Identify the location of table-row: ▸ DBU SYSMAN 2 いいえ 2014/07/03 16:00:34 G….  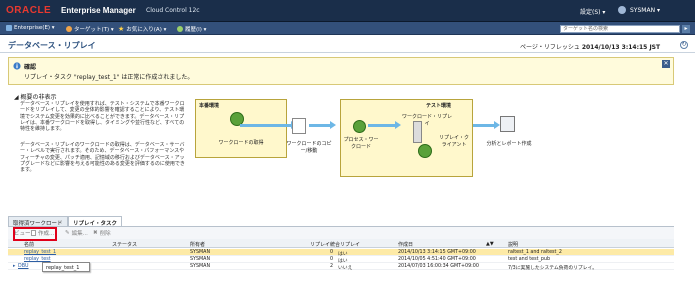
(341, 267).